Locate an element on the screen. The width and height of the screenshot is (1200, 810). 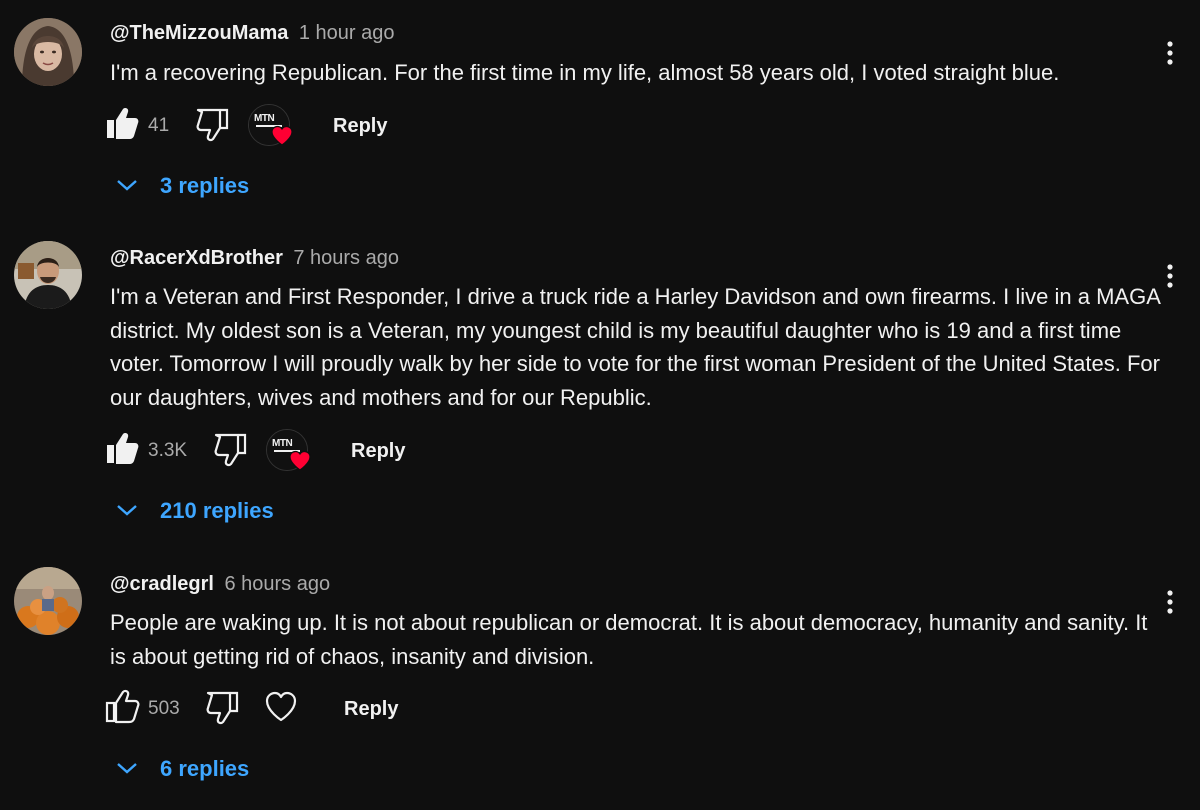
comment-header: @TheMizzouMama 1 hour ago is located at coordinates (252, 34).